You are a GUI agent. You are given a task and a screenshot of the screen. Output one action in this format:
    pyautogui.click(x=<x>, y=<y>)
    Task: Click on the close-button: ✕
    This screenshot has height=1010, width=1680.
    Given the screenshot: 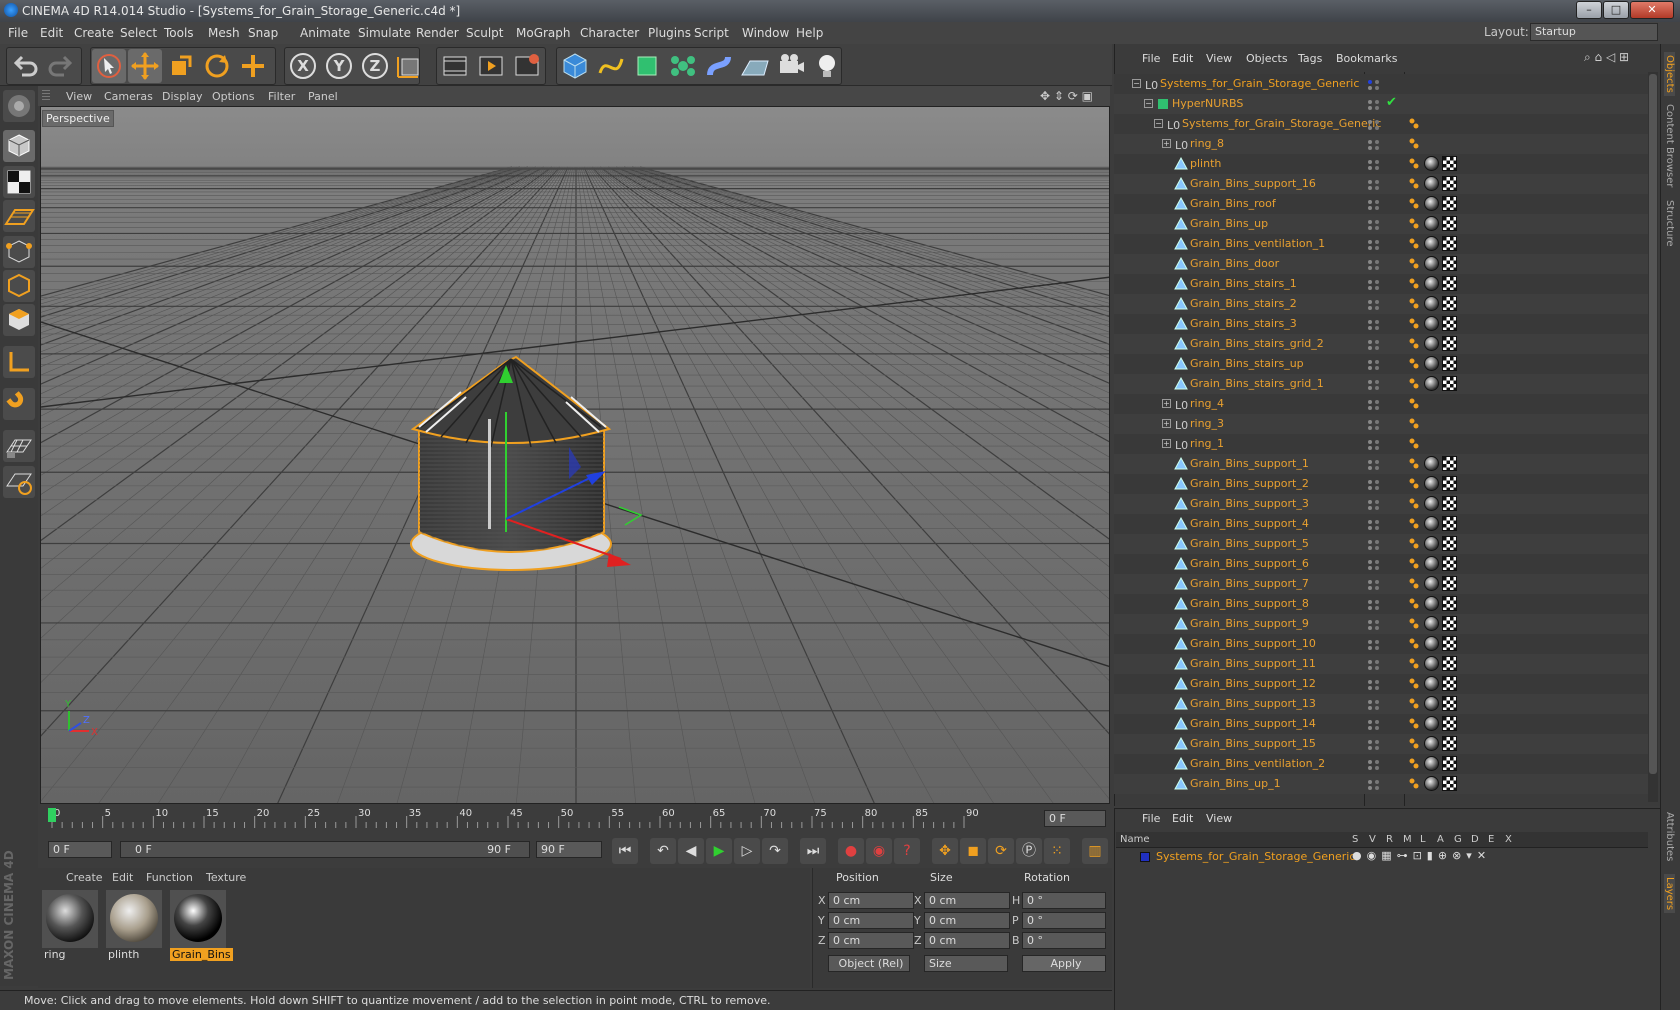 What is the action you would take?
    pyautogui.click(x=1652, y=10)
    